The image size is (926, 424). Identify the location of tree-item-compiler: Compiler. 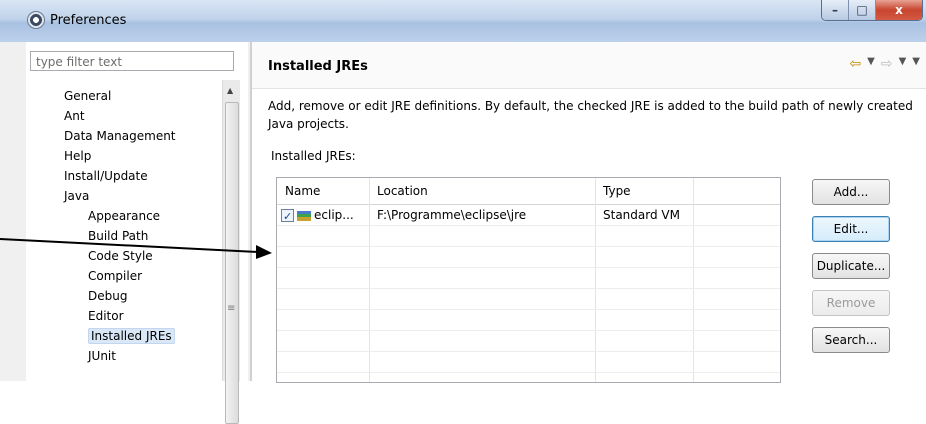
(124, 276).